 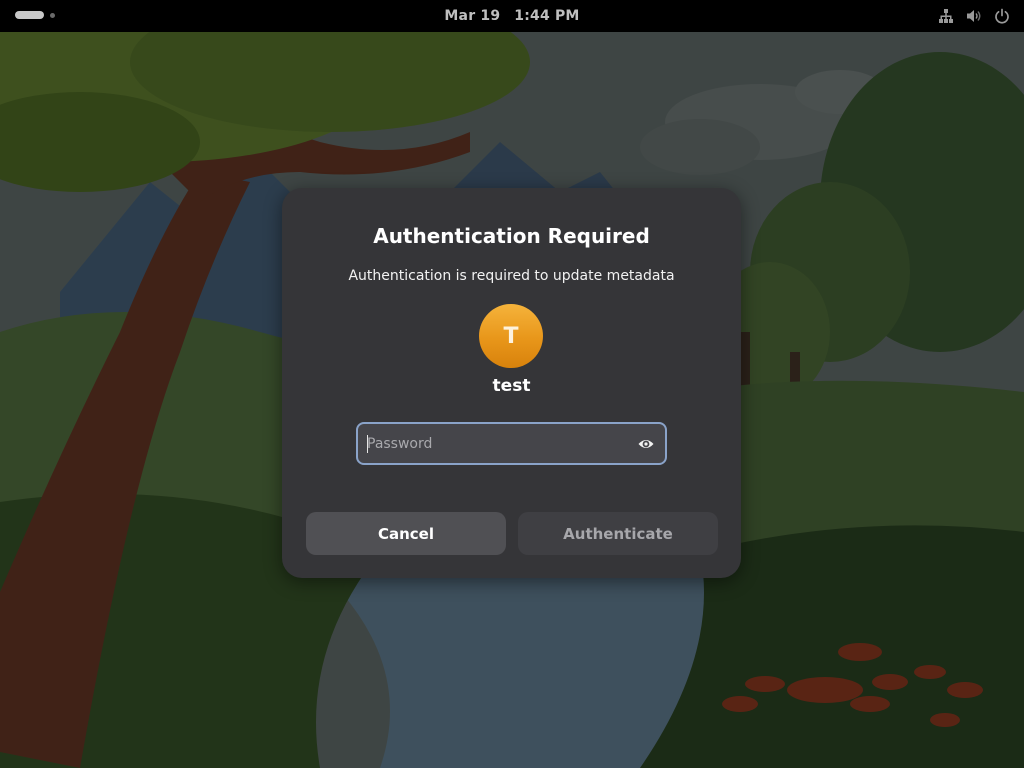 I want to click on avatar-initial: T, so click(x=511, y=336).